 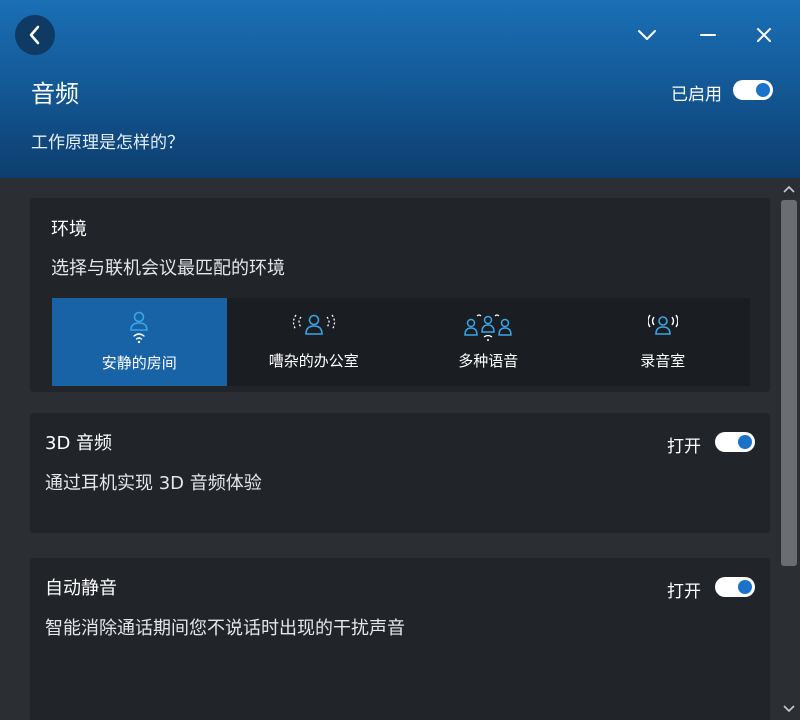 I want to click on collapse-button, so click(x=647, y=35).